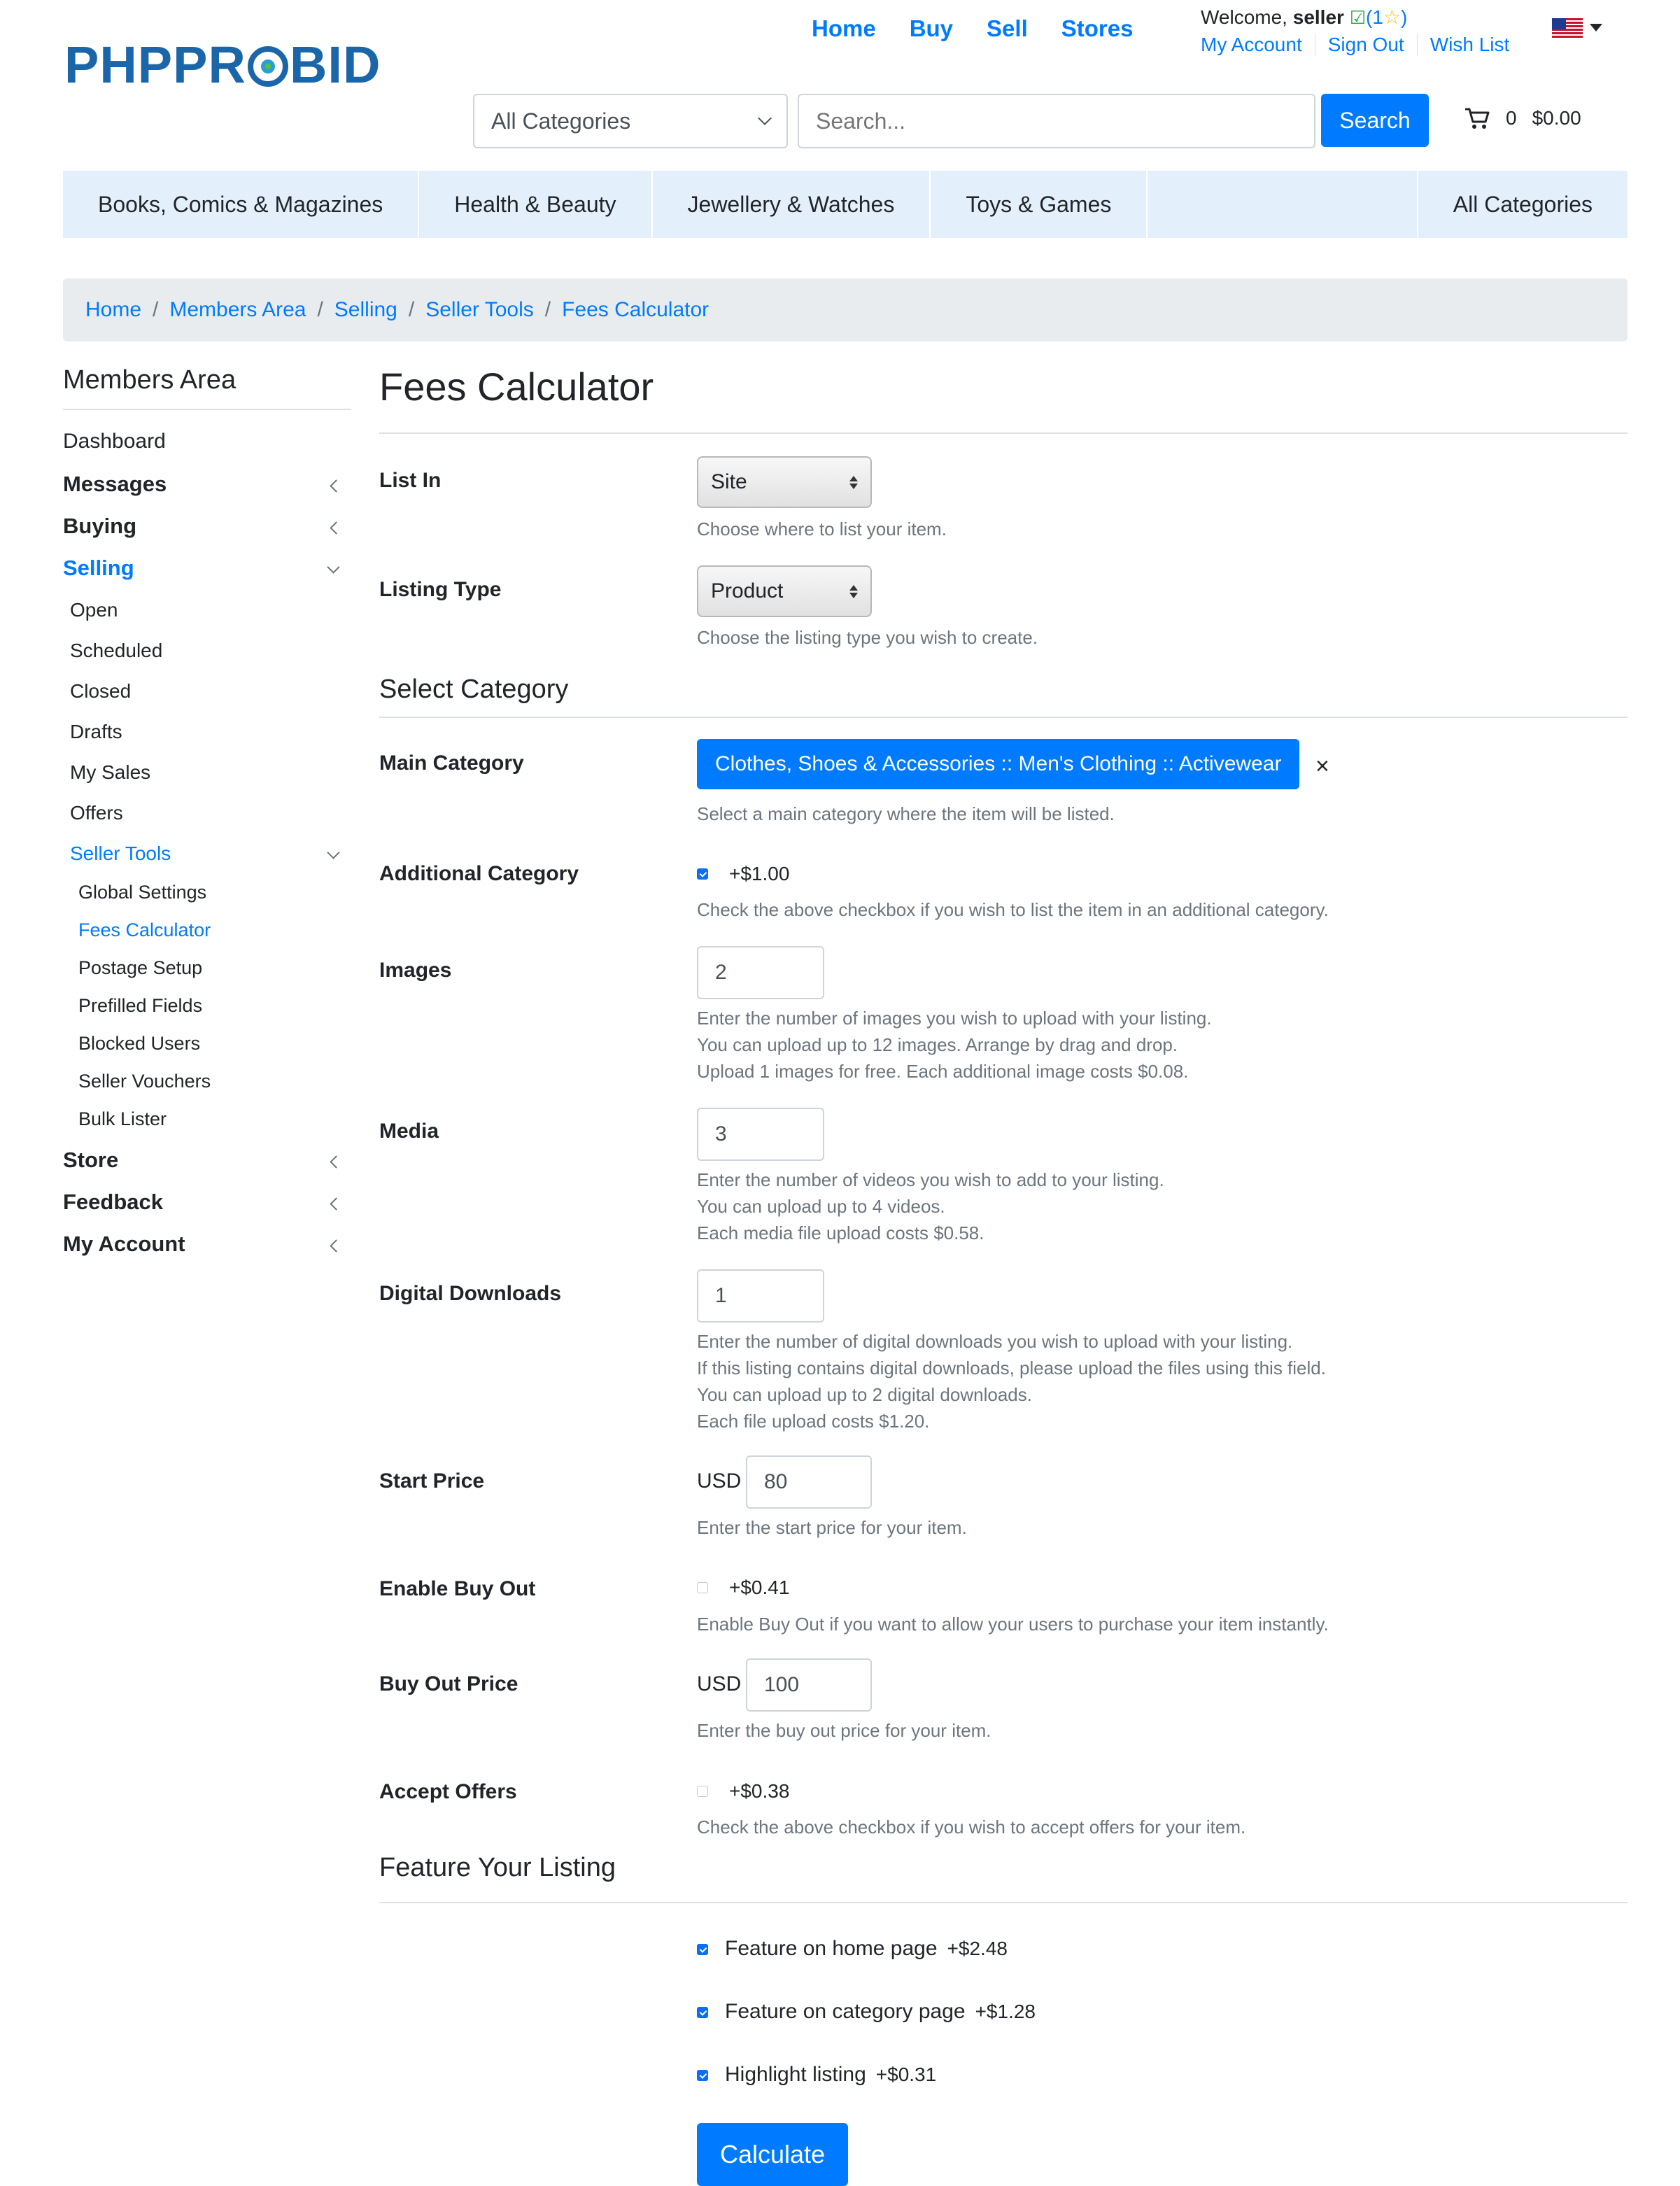 Image resolution: width=1680 pixels, height=2186 pixels. I want to click on additional-category-label: Additional Category, so click(479, 874).